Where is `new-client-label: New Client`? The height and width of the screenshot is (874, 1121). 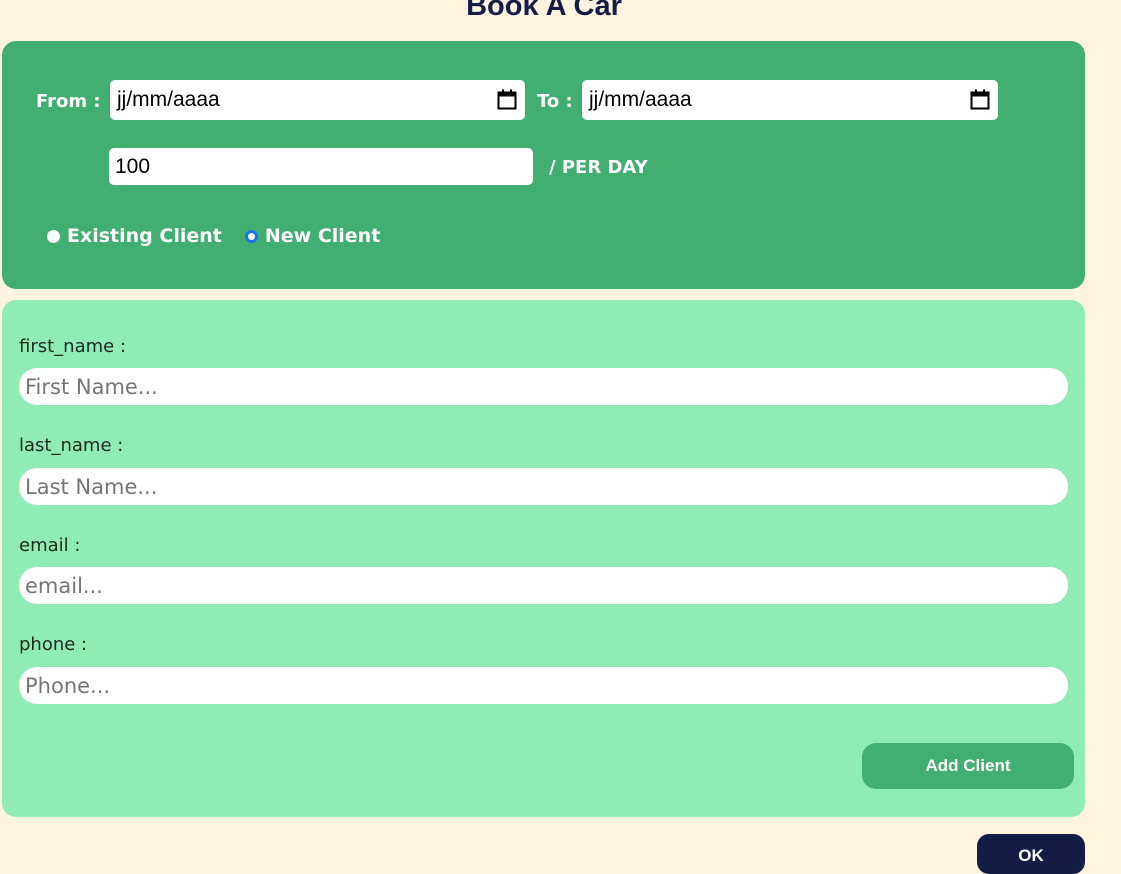
new-client-label: New Client is located at coordinates (322, 236).